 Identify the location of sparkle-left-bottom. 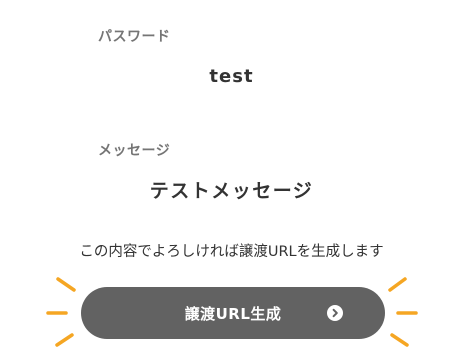
(64, 340).